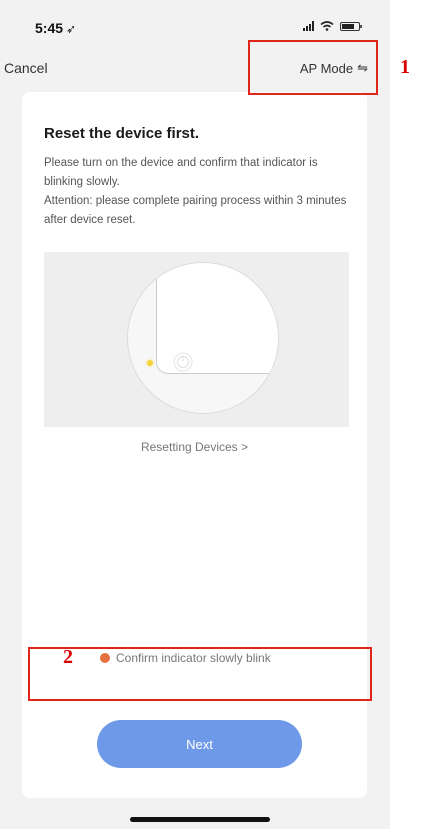 The width and height of the screenshot is (442, 829). What do you see at coordinates (150, 363) in the screenshot?
I see `led-icon` at bounding box center [150, 363].